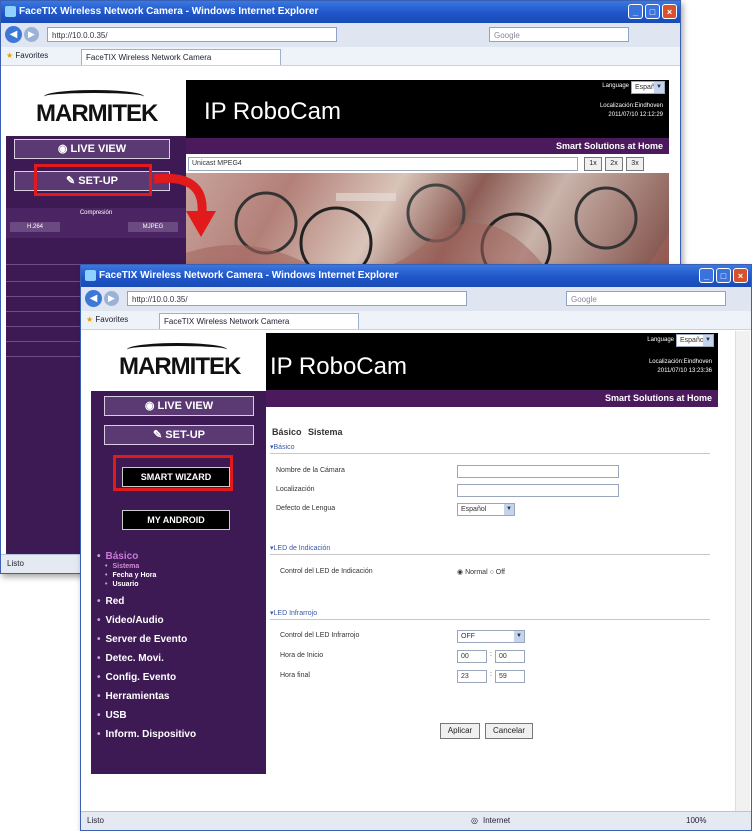  What do you see at coordinates (742, 571) in the screenshot?
I see `vertical-scrollbar` at bounding box center [742, 571].